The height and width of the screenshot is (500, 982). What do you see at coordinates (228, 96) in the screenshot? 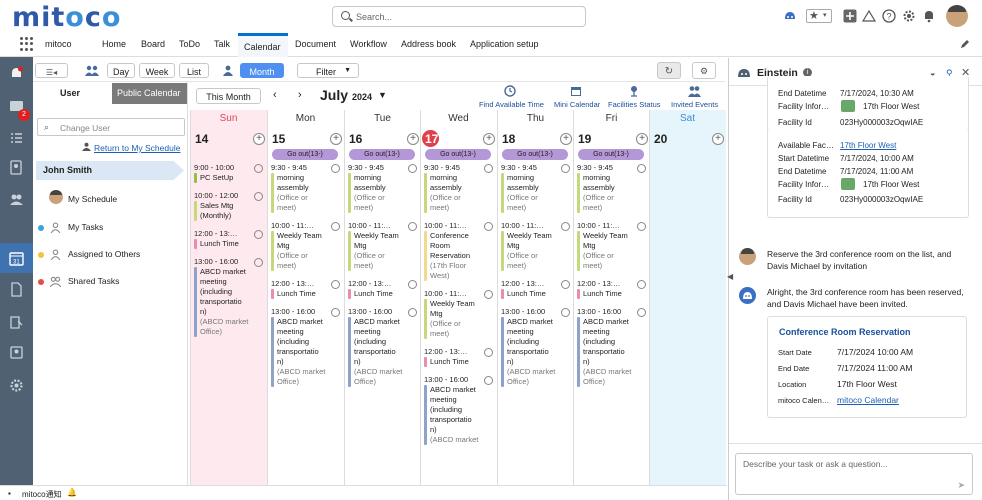
I see `this-month-button: This Month` at bounding box center [228, 96].